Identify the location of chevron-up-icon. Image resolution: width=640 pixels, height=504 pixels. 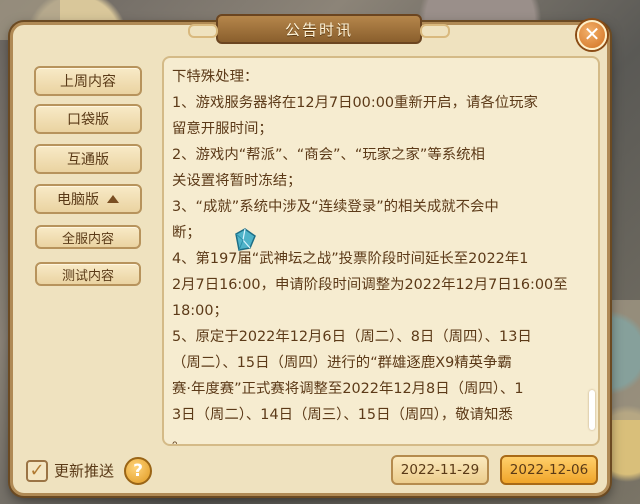
(113, 199).